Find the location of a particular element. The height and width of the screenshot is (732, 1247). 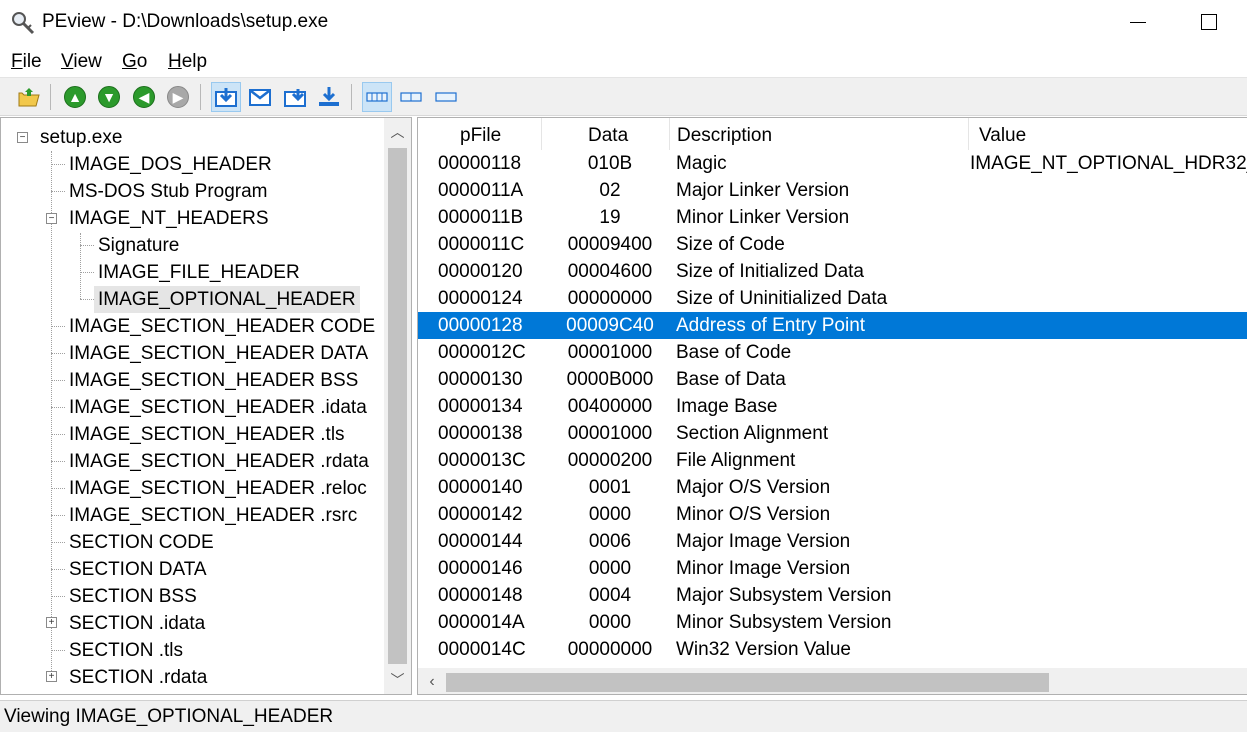

view-word-button is located at coordinates (260, 97).